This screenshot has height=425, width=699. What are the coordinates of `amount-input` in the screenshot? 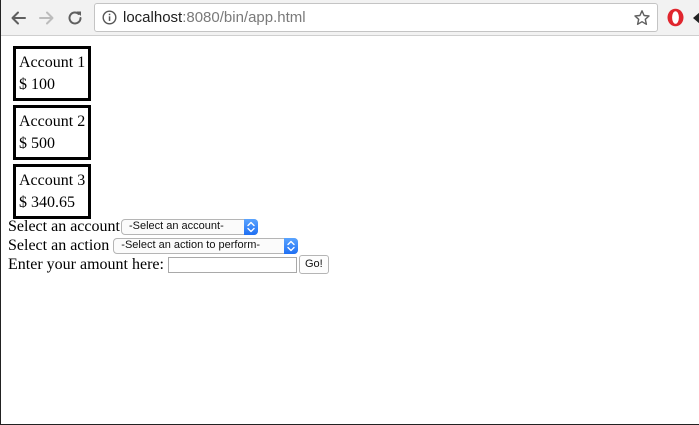 It's located at (232, 264).